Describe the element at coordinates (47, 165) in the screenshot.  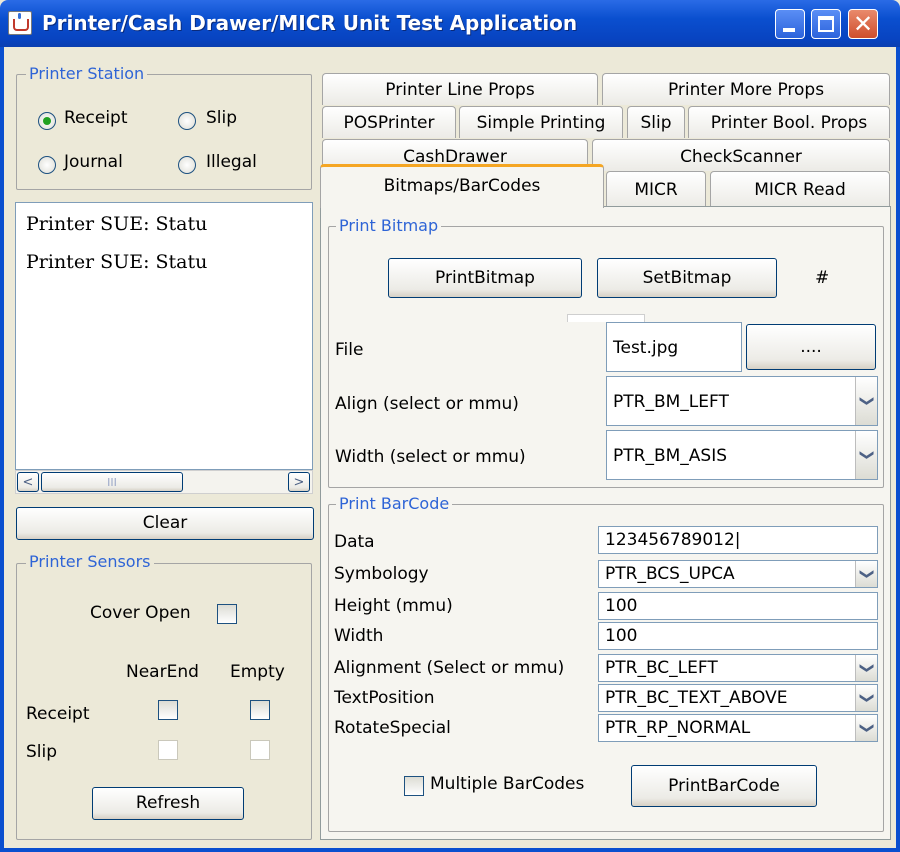
I see `radio-journal` at that location.